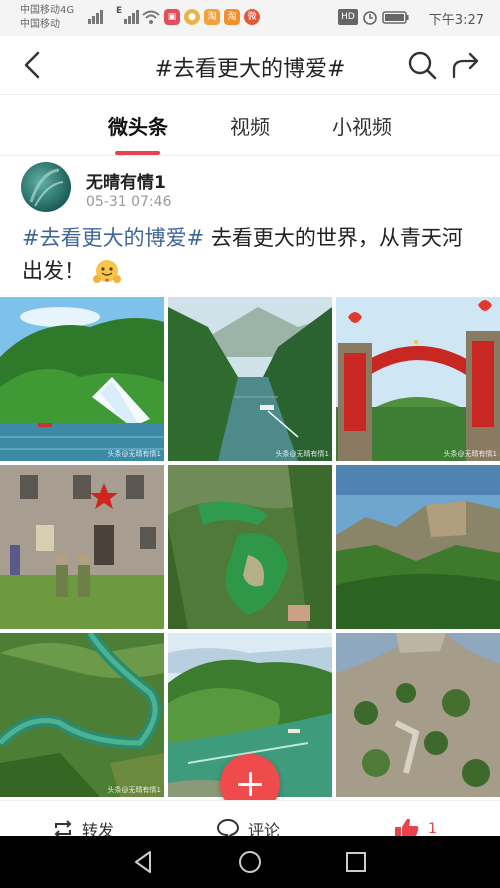 The image size is (500, 888). I want to click on repost-label: 转发, so click(98, 829).